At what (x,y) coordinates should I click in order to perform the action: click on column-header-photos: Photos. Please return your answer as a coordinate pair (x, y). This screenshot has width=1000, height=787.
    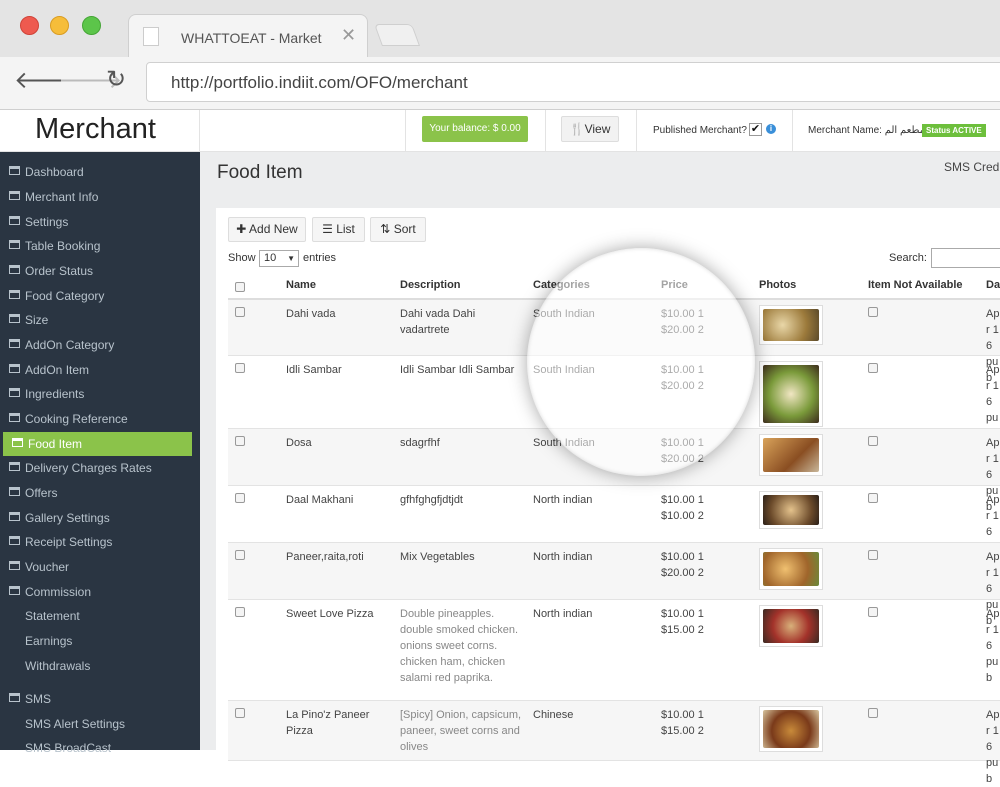
    Looking at the image, I should click on (777, 285).